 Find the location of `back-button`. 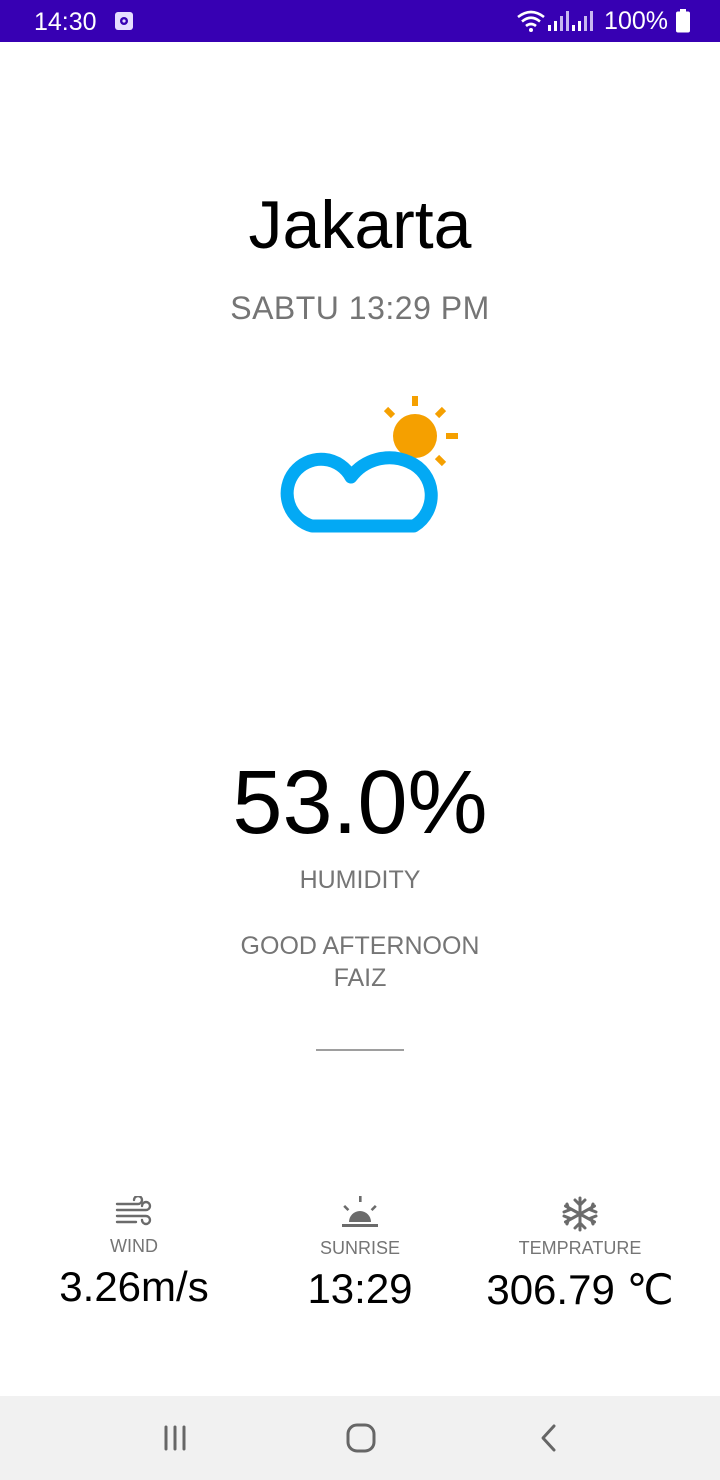

back-button is located at coordinates (549, 1438).